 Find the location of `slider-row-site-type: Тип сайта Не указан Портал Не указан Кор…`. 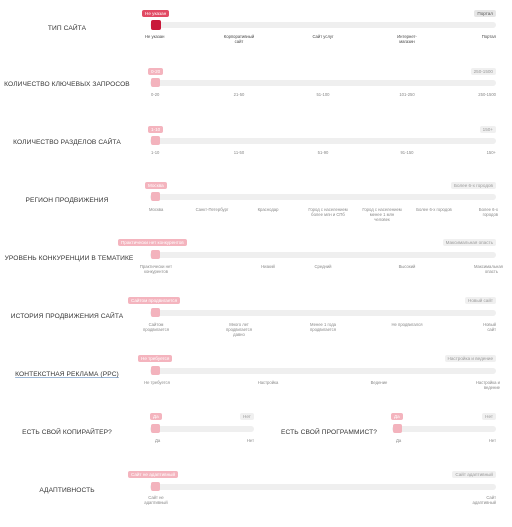

slider-row-site-type: Тип сайта Не указан Портал Не указан Кор… is located at coordinates (256, 34).